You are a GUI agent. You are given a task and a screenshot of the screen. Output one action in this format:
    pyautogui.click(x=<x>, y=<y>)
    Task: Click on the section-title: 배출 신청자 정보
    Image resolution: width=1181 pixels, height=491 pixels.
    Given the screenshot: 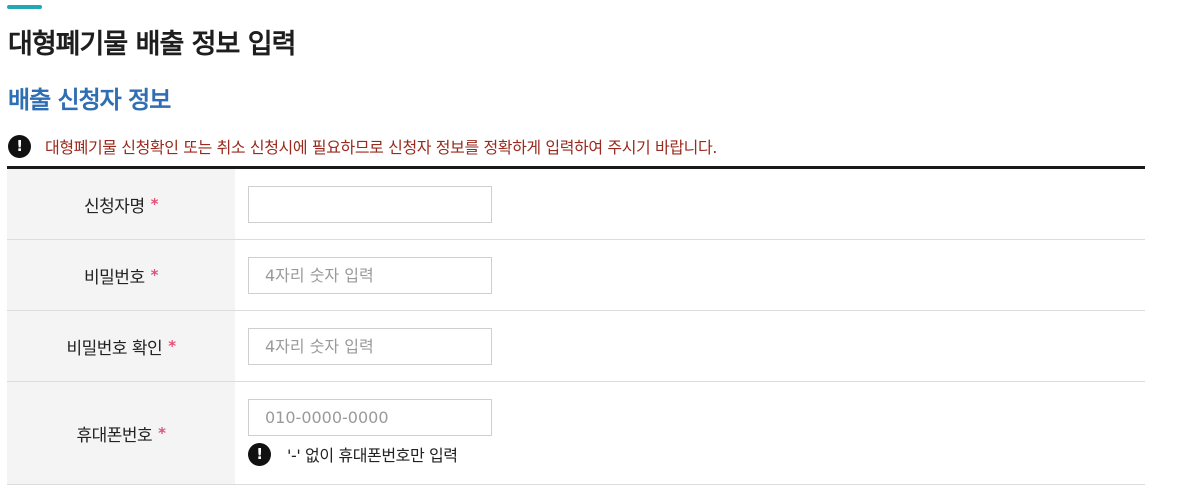 What is the action you would take?
    pyautogui.click(x=89, y=100)
    